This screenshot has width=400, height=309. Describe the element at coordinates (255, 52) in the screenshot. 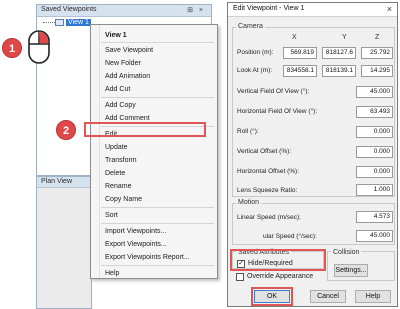

I see `position-label: Position (m):` at that location.